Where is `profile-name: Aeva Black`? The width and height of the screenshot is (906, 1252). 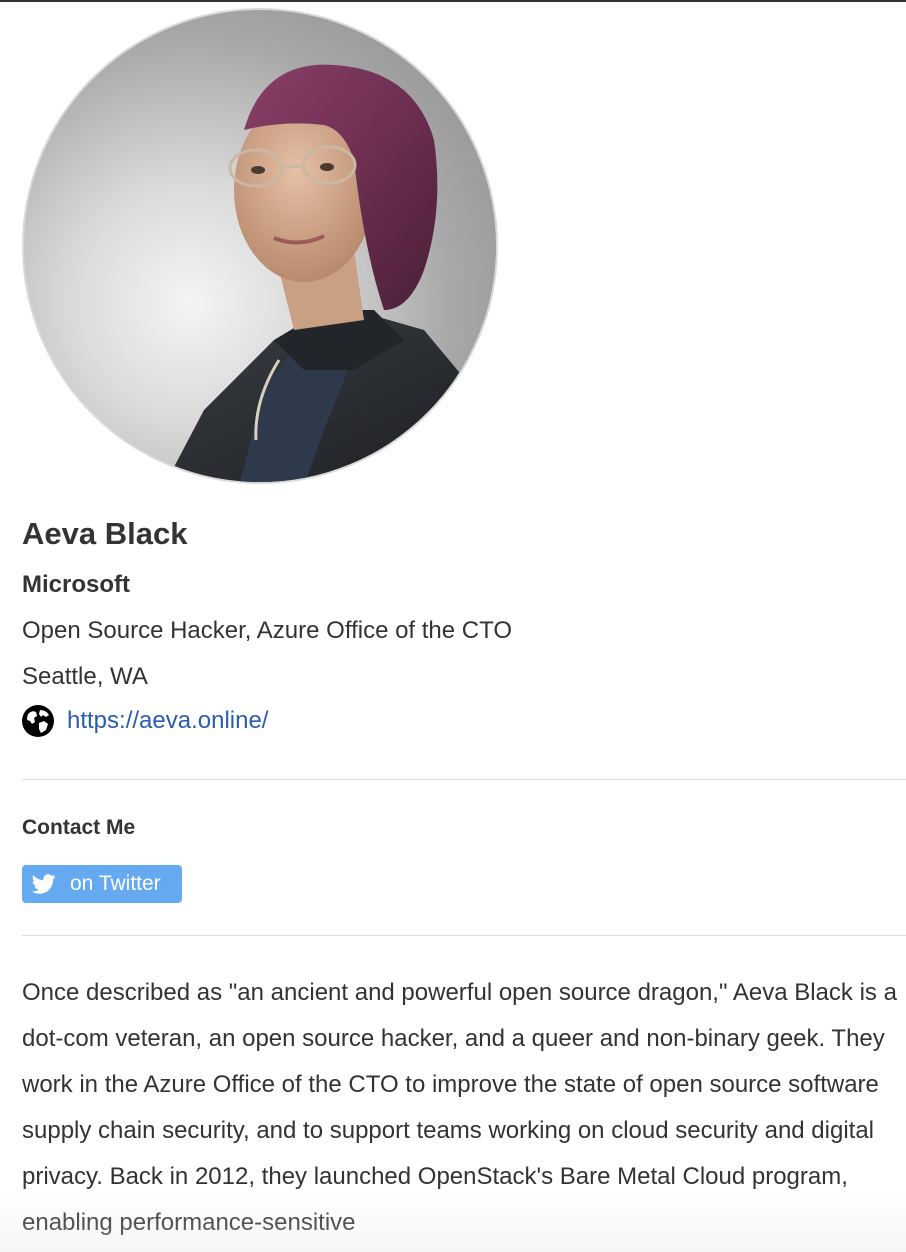 profile-name: Aeva Black is located at coordinates (105, 533).